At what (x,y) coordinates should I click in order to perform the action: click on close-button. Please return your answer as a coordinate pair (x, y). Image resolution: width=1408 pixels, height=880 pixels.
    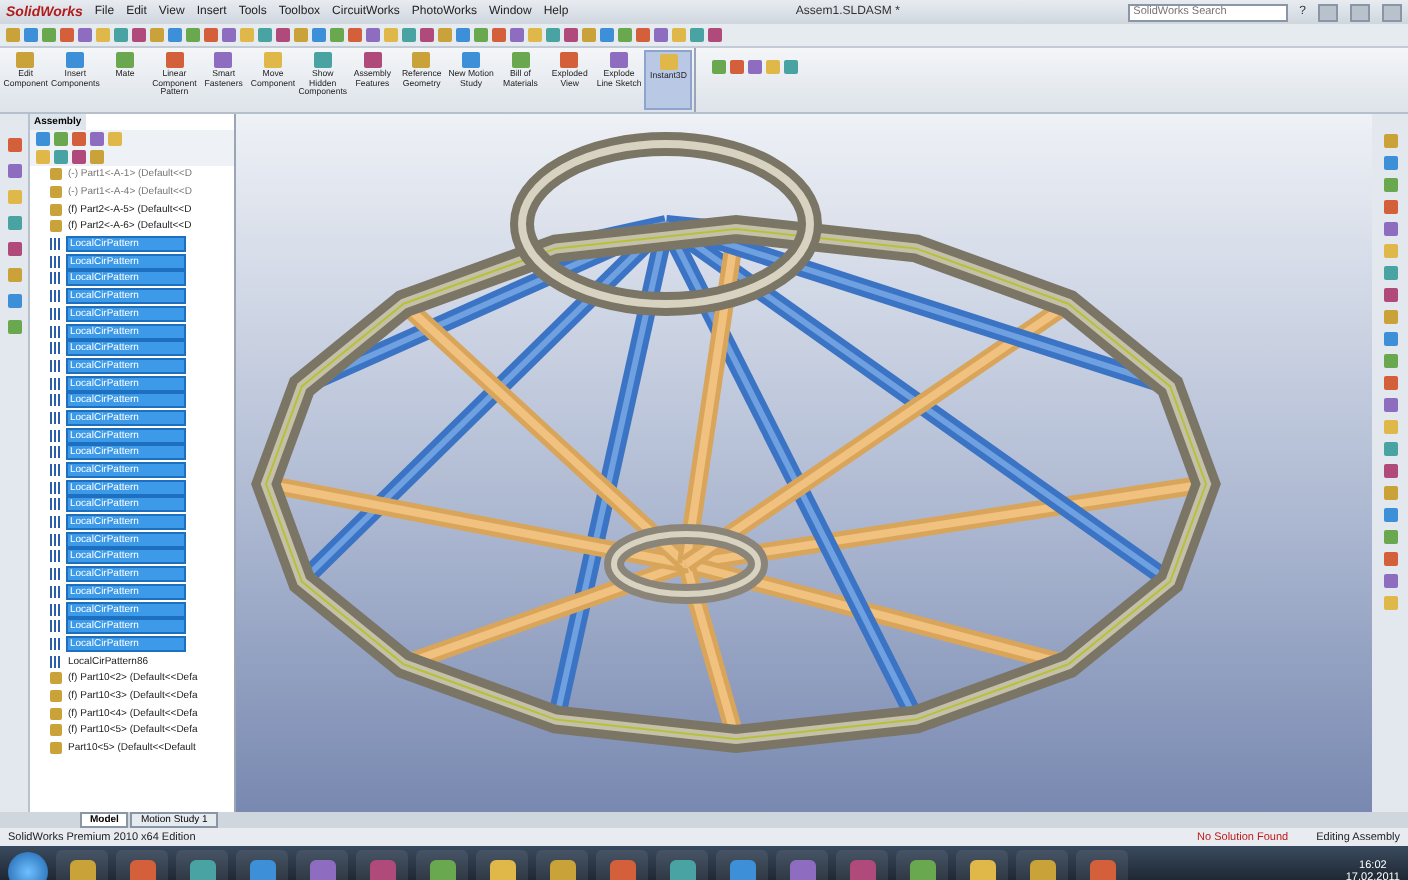
    Looking at the image, I should click on (1392, 12).